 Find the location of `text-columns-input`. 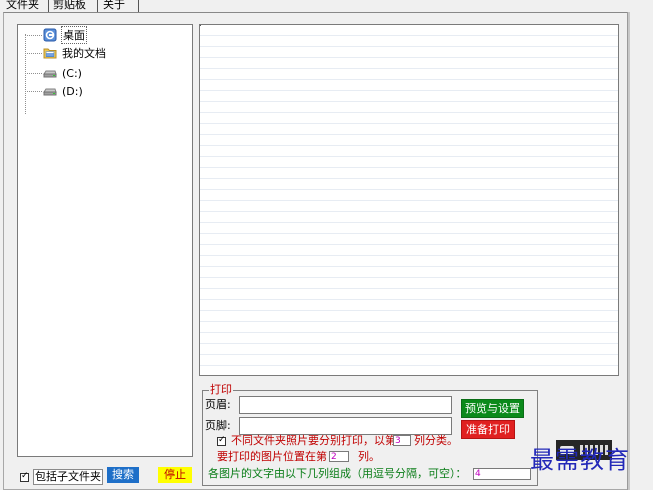

text-columns-input is located at coordinates (502, 474).